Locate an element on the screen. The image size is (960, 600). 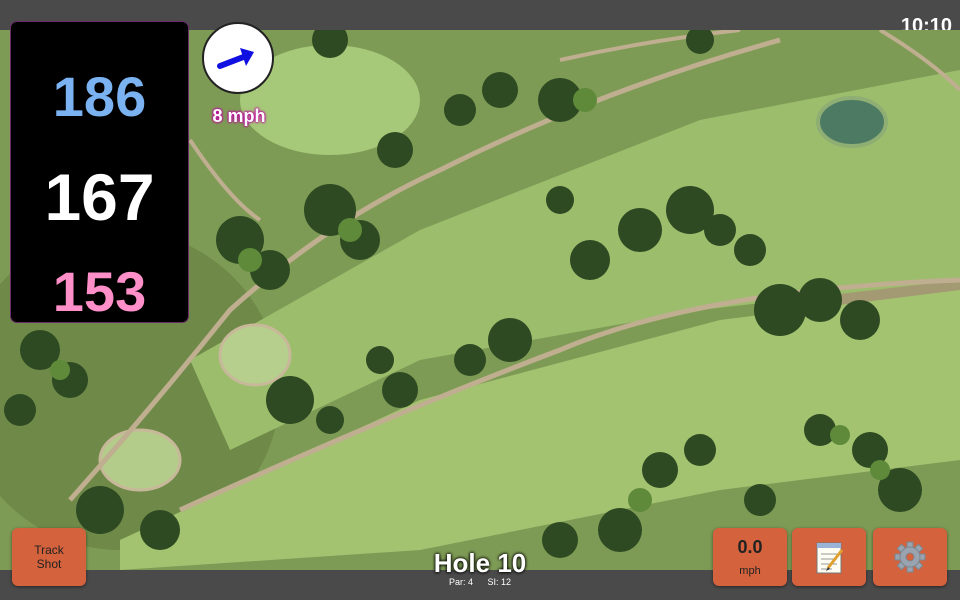
distance-back: 186 is located at coordinates (99, 96).